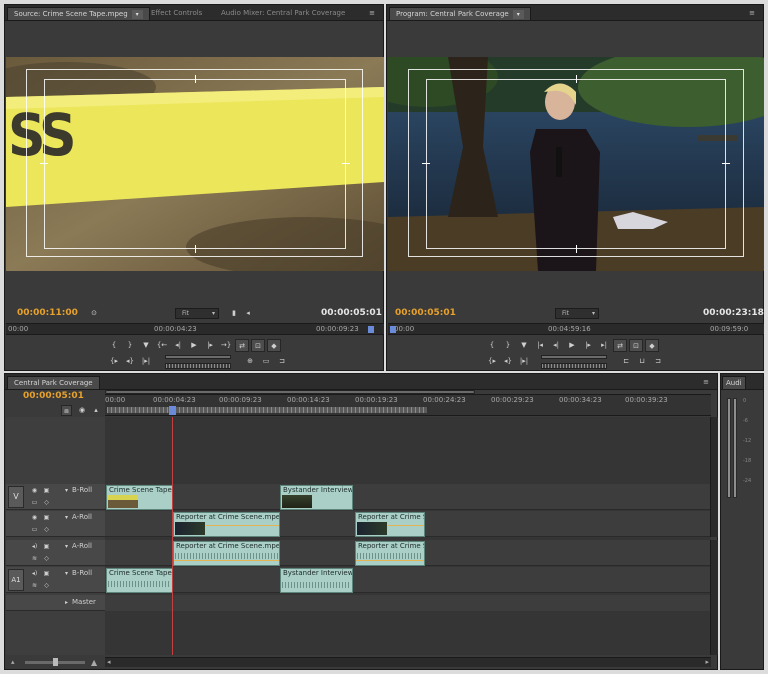  I want to click on source-jog-wheel, so click(198, 366).